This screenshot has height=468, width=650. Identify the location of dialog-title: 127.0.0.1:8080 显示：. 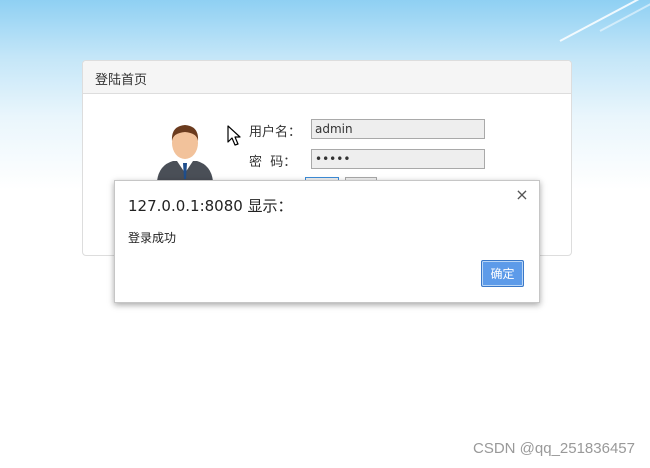
(210, 206).